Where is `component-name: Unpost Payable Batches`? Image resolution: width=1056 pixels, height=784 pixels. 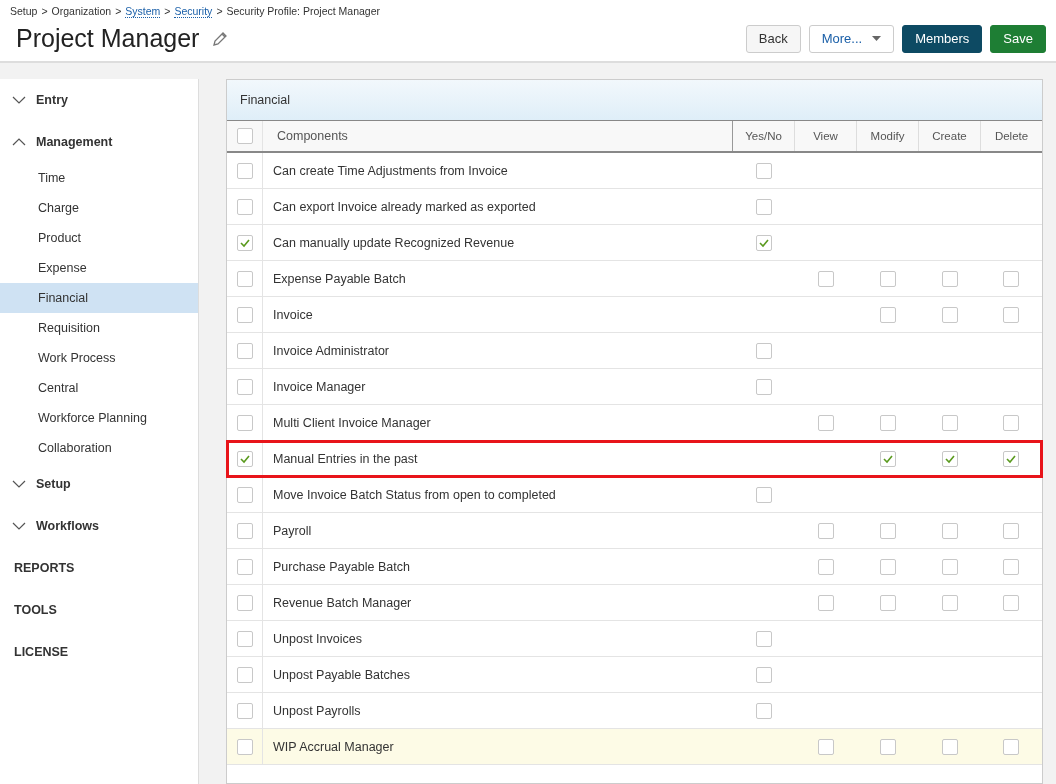 component-name: Unpost Payable Batches is located at coordinates (341, 674).